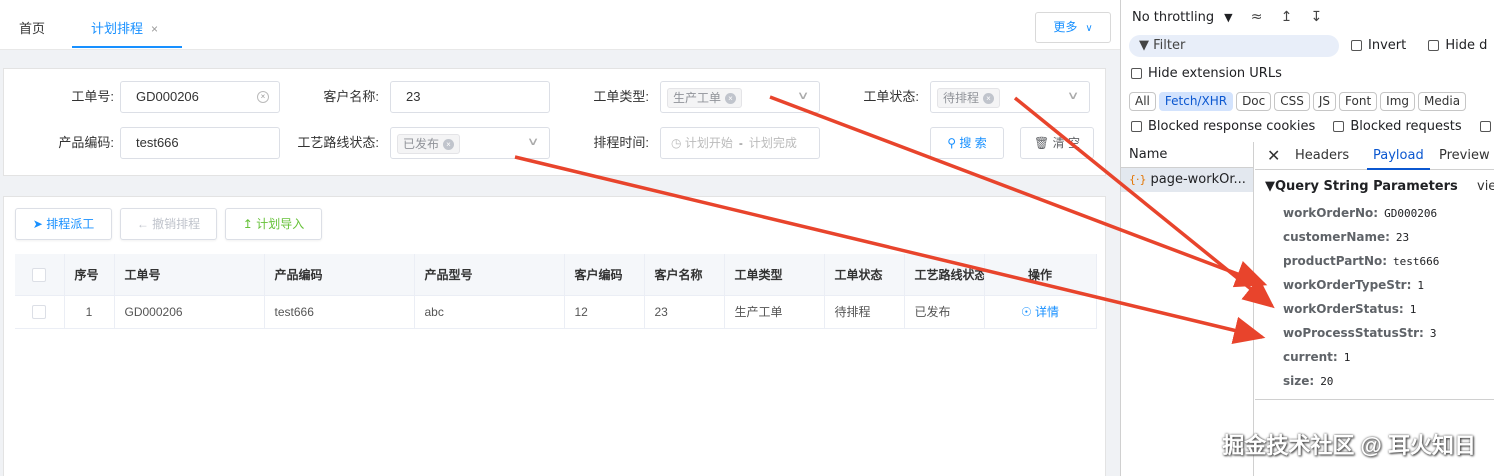 The image size is (1494, 476). What do you see at coordinates (740, 143) in the screenshot?
I see `schedule-time-range: ◷ 计划开始 - 计划完成` at bounding box center [740, 143].